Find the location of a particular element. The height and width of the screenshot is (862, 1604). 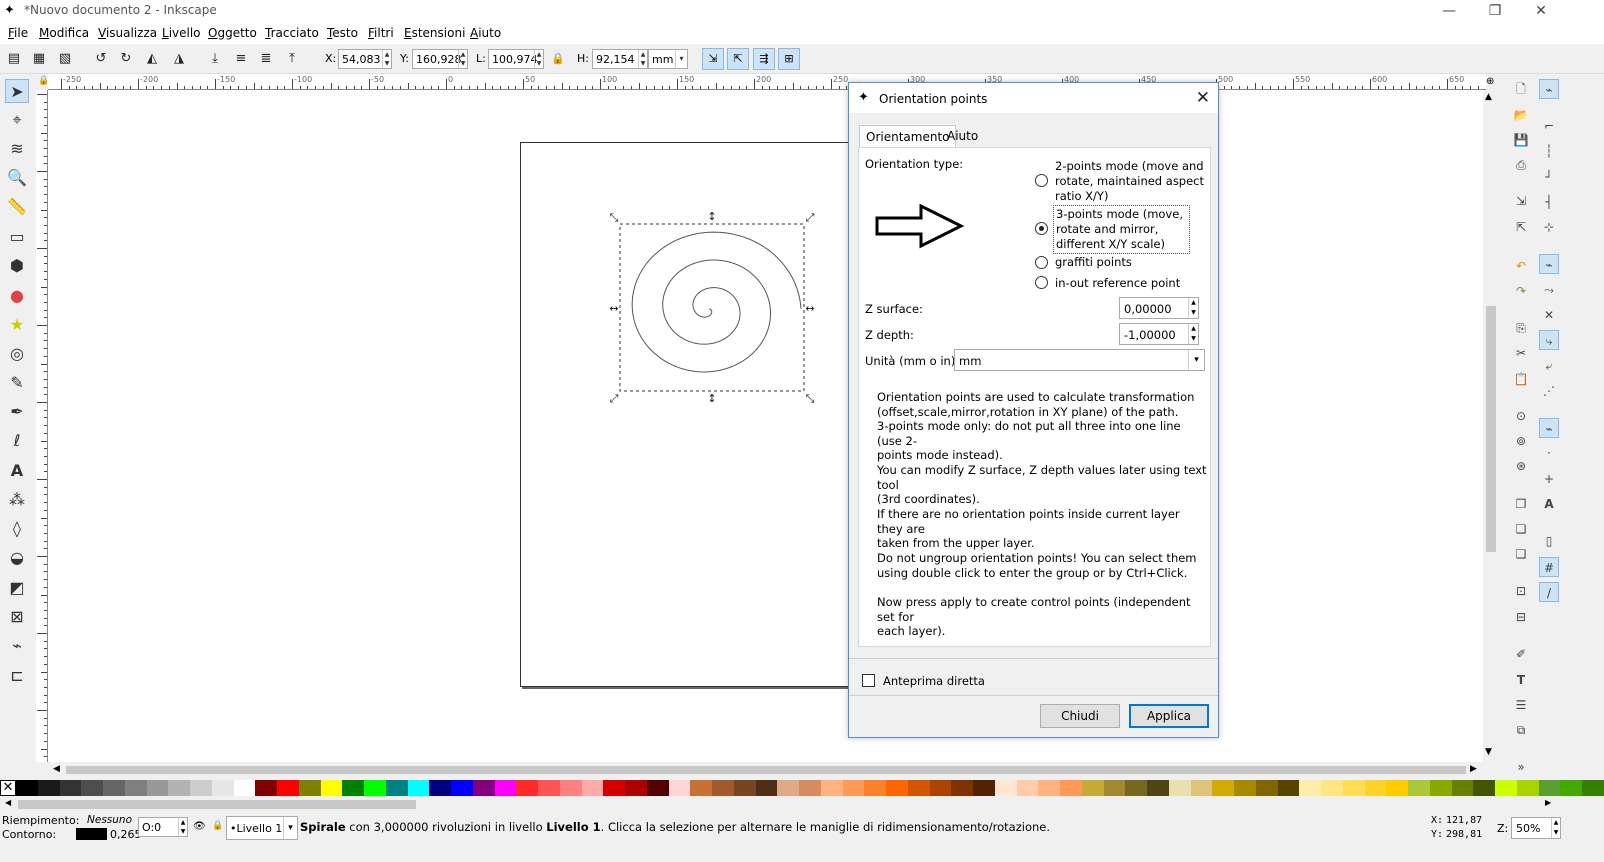

import-icon: ⇲ is located at coordinates (1521, 201).